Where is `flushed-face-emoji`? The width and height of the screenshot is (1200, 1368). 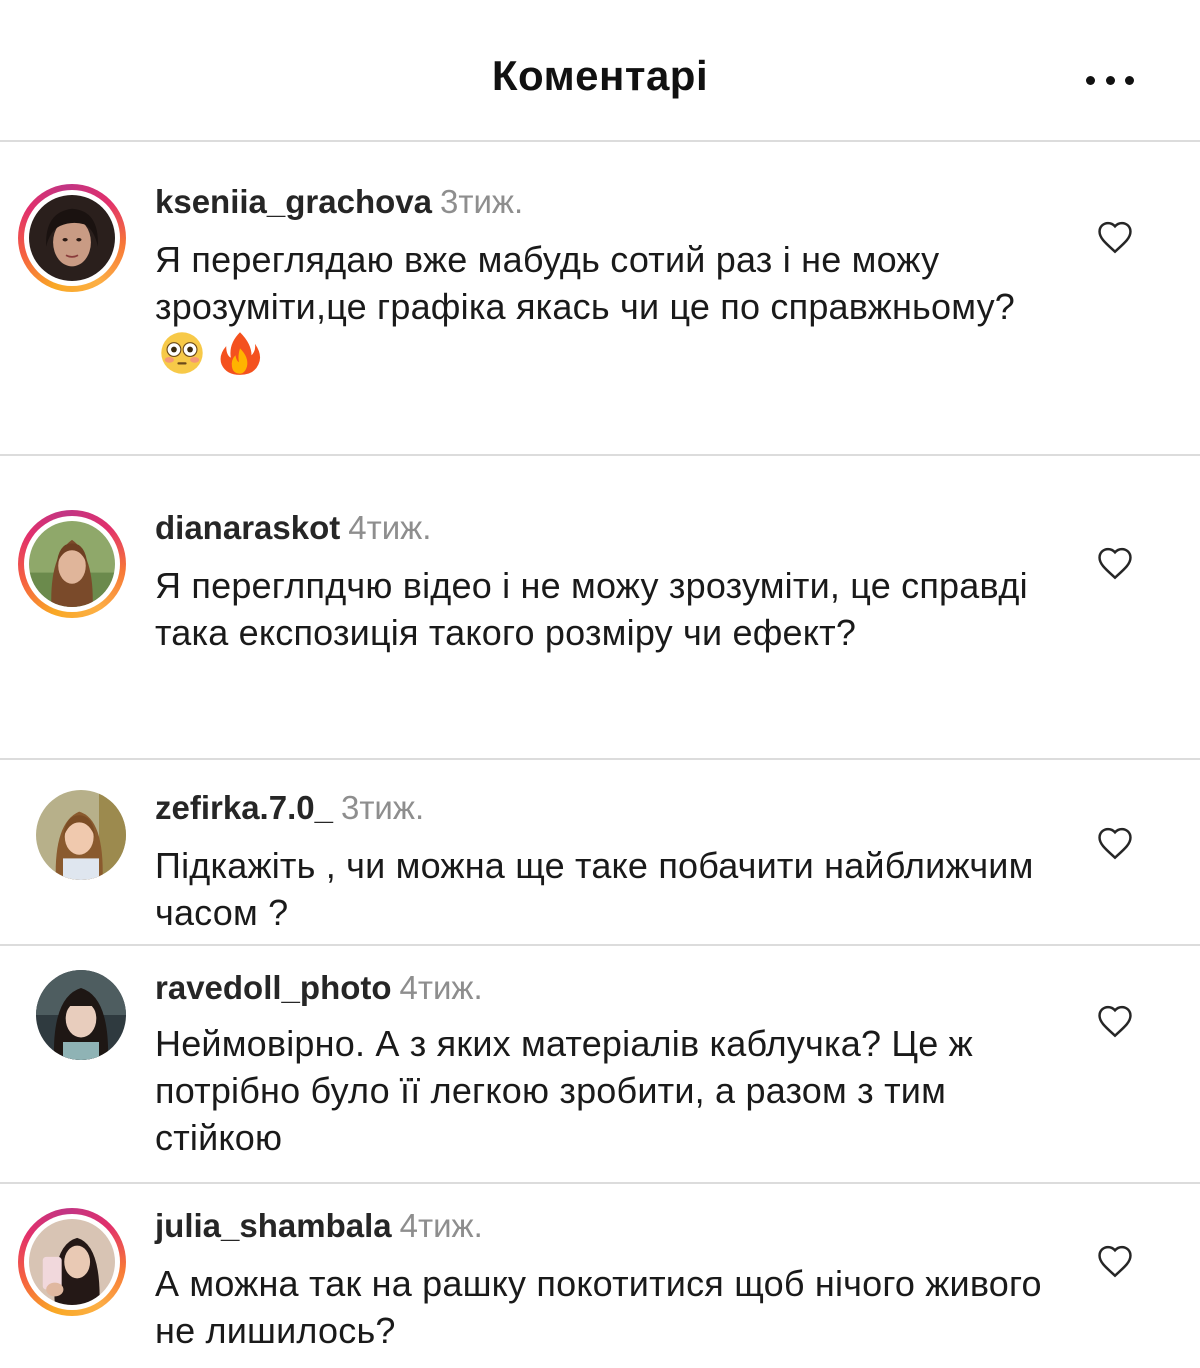 flushed-face-emoji is located at coordinates (182, 353).